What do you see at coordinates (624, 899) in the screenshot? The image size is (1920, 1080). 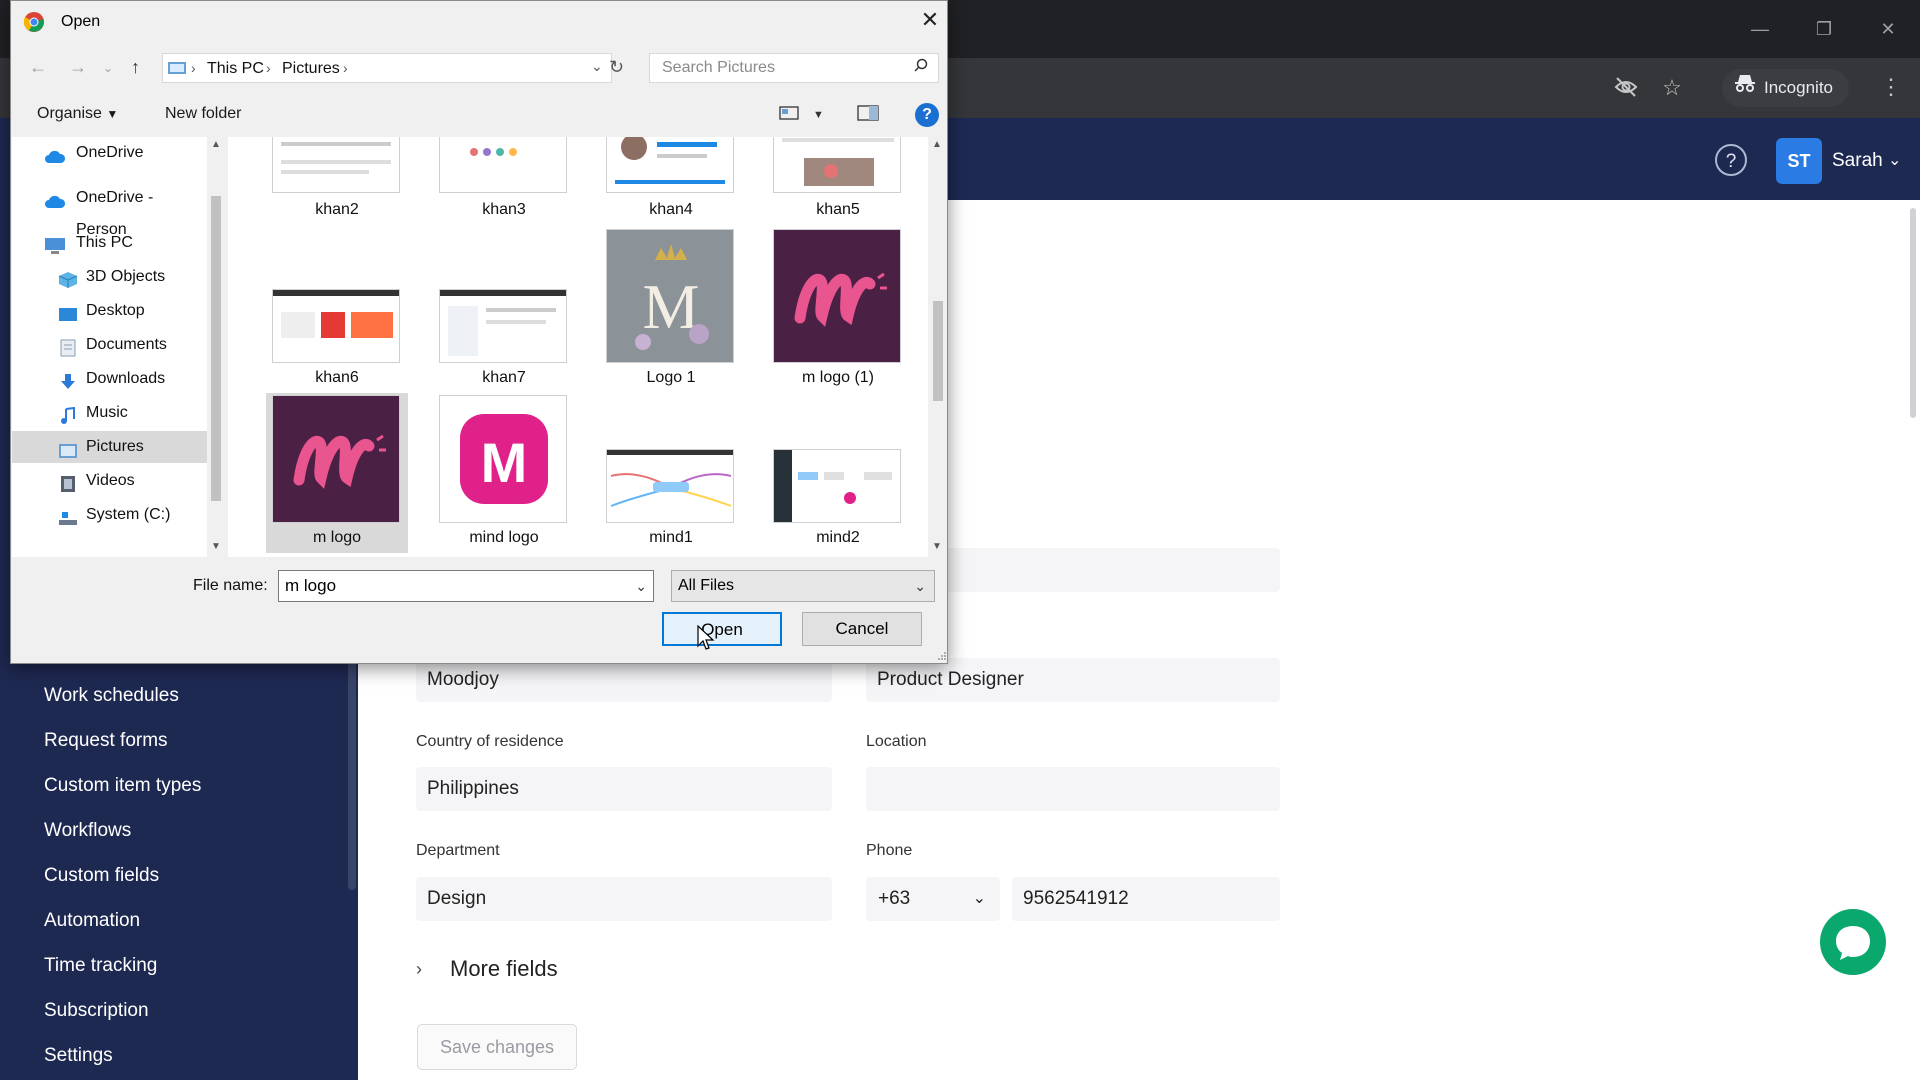 I see `department-field: Design` at bounding box center [624, 899].